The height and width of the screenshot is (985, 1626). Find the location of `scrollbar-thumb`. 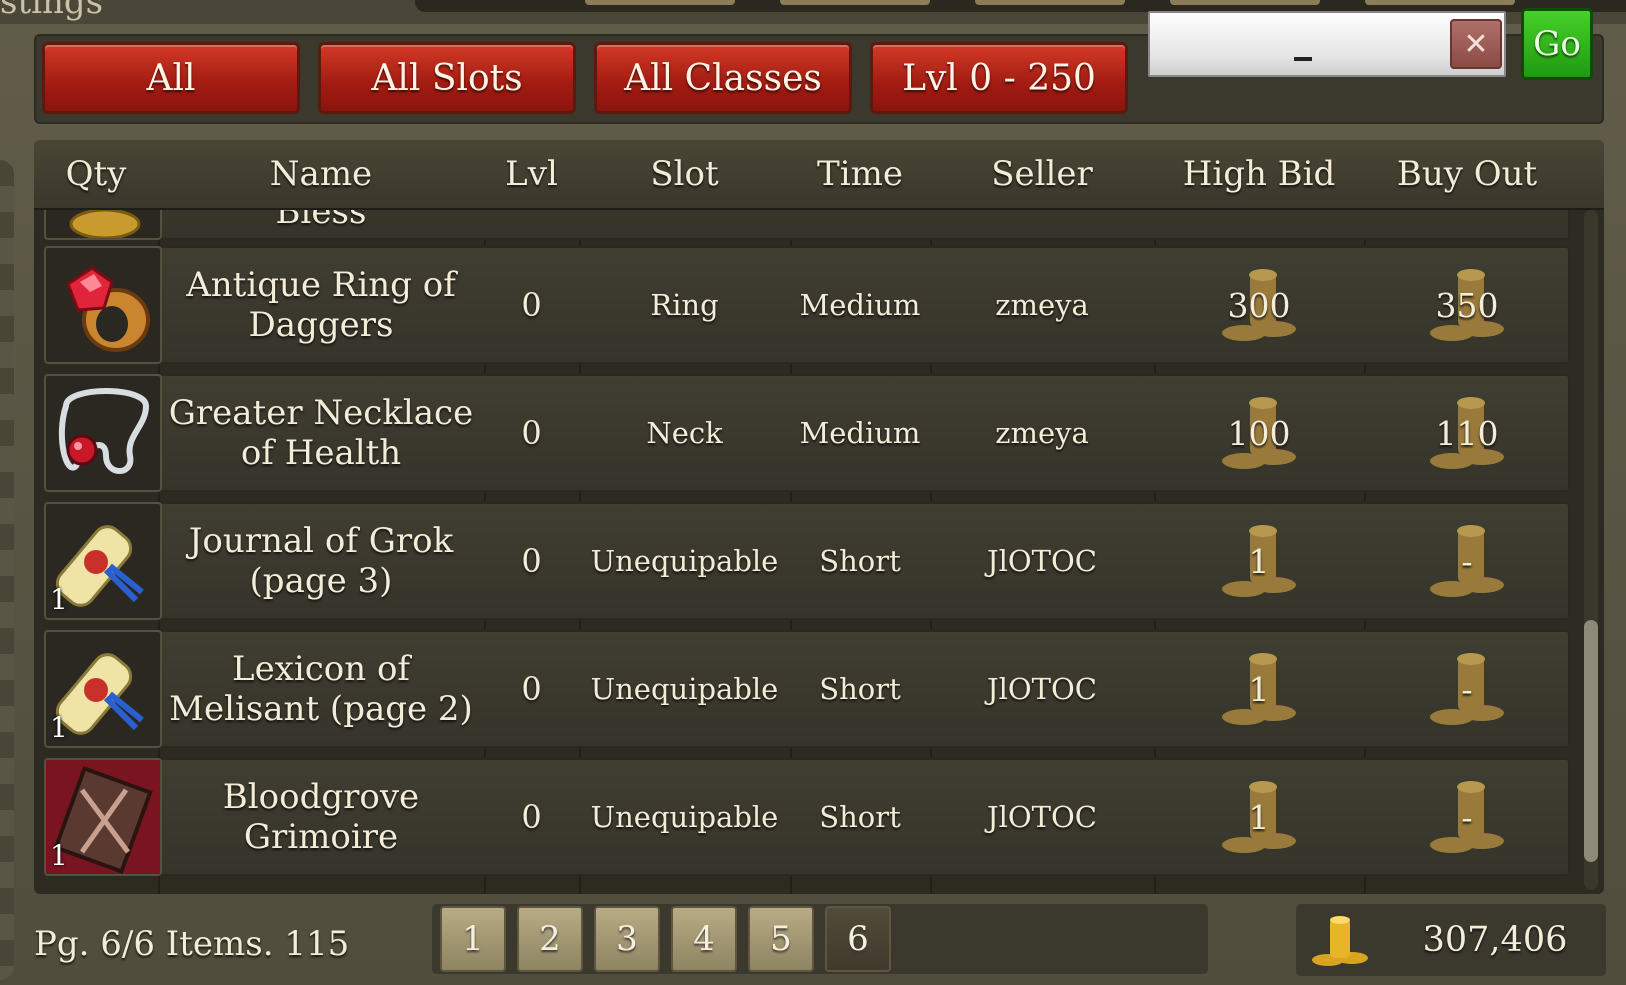

scrollbar-thumb is located at coordinates (1591, 741).